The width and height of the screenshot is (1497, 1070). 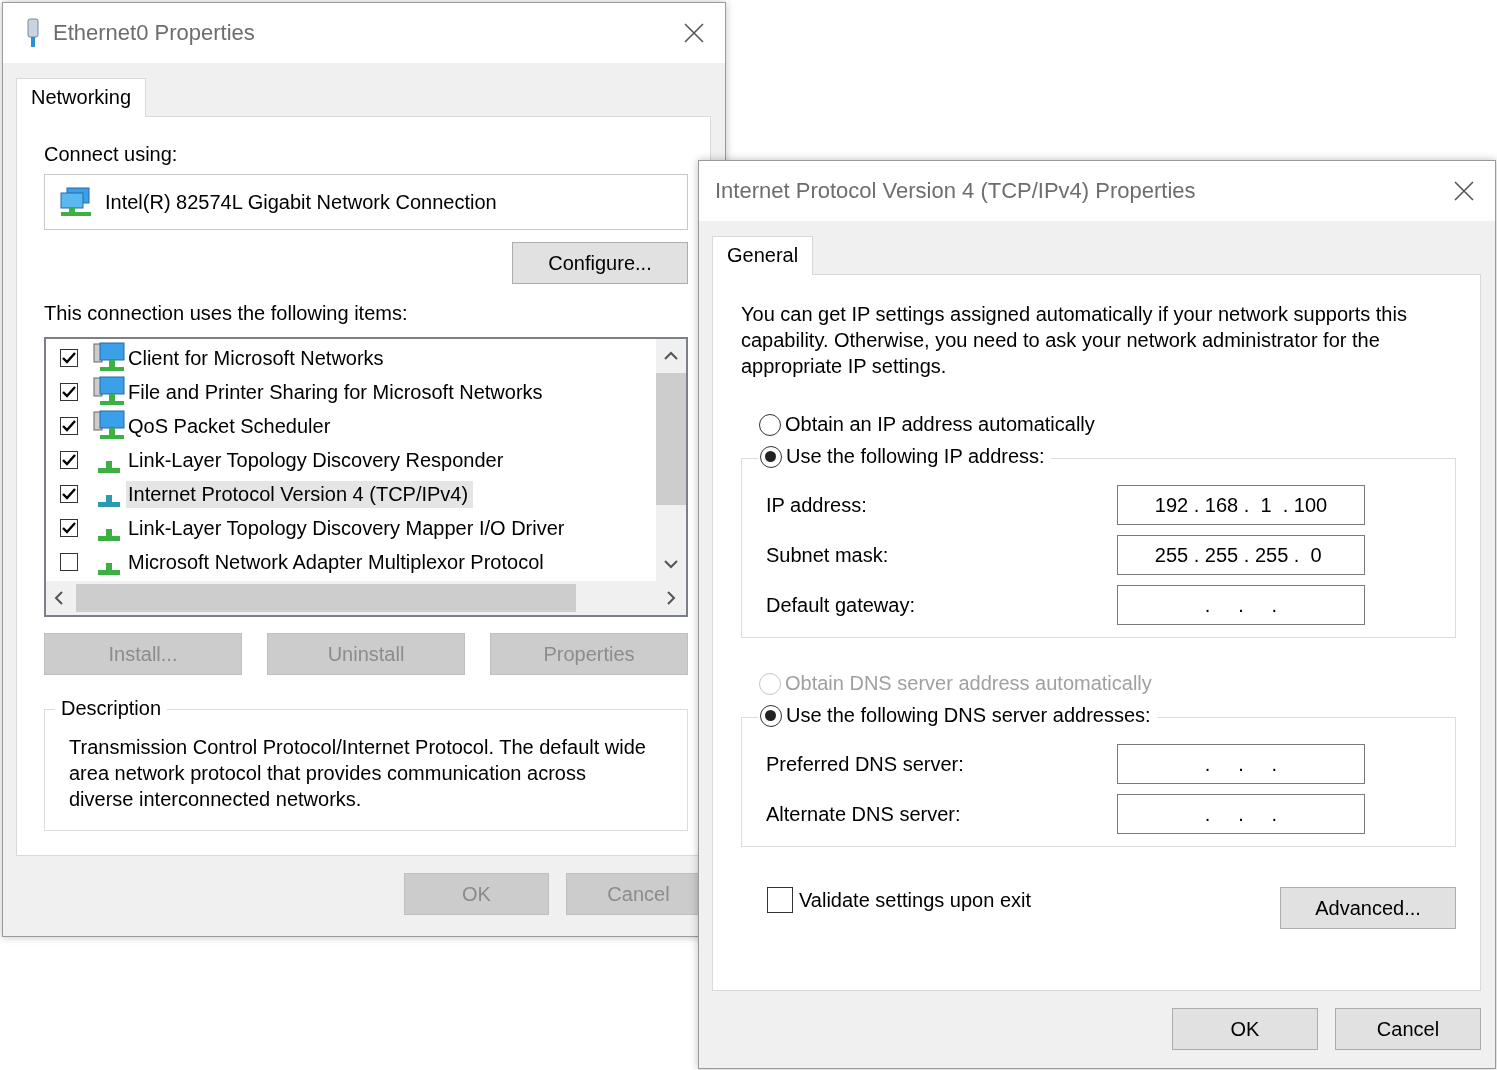 What do you see at coordinates (671, 598) in the screenshot?
I see `scroll-right-icon` at bounding box center [671, 598].